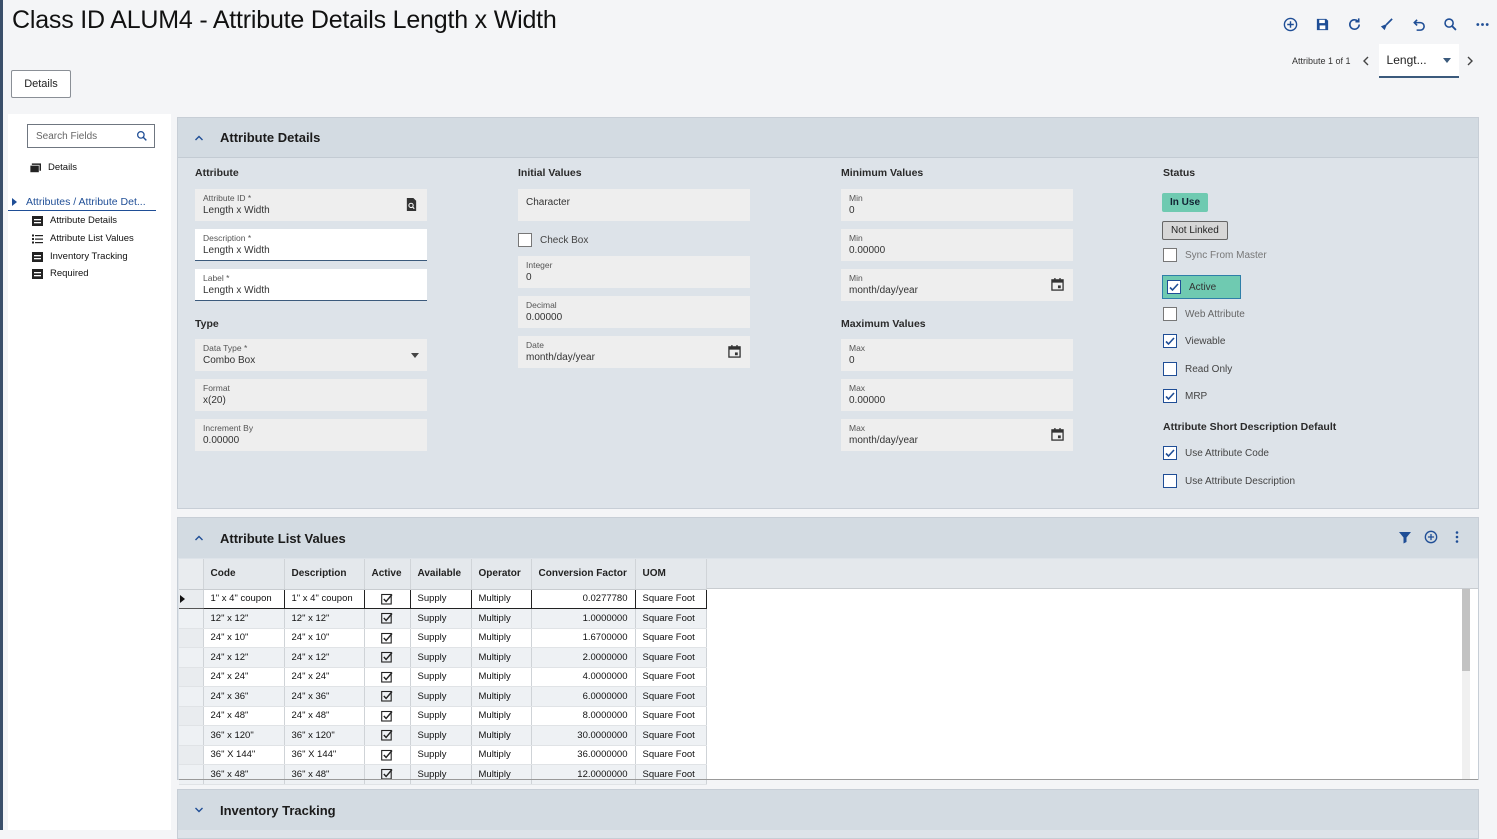 The image size is (1497, 839). I want to click on sidebar-item-required: Required, so click(60, 273).